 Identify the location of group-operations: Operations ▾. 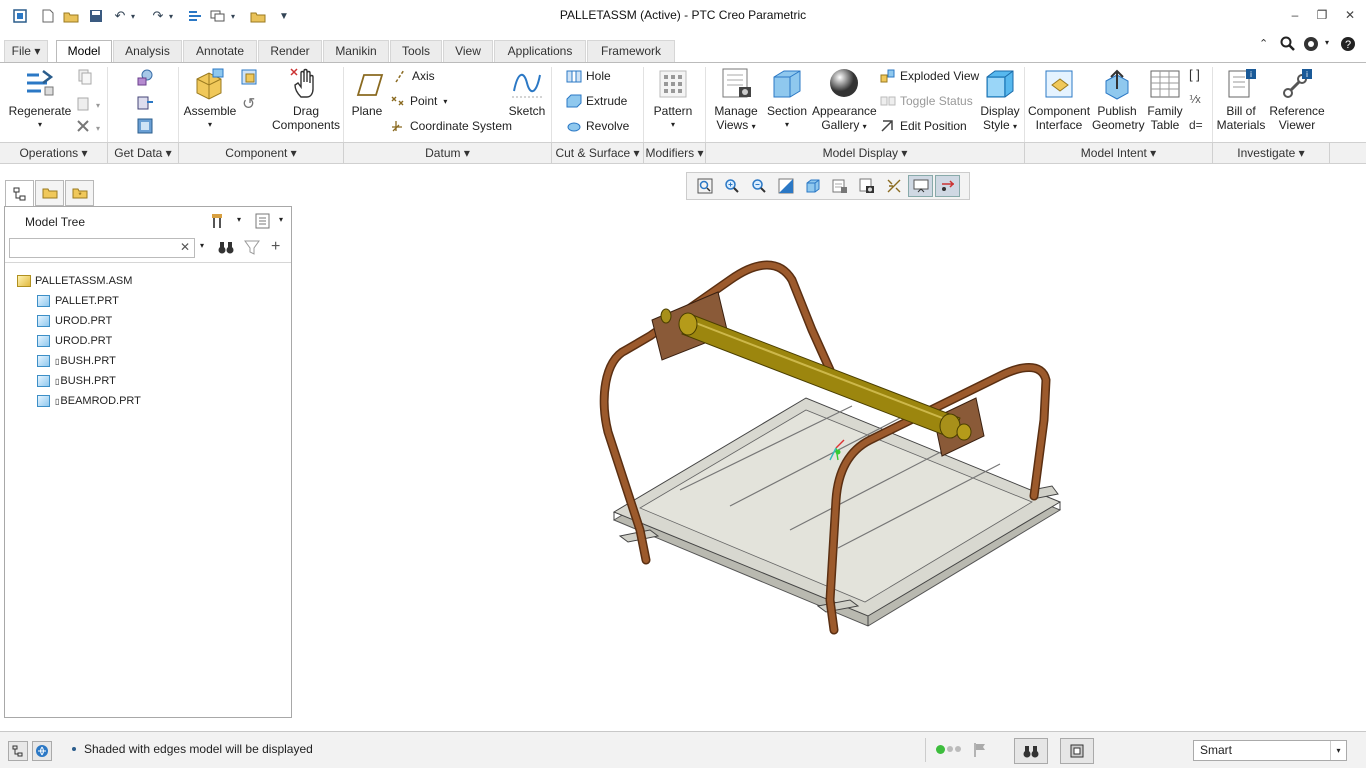
(54, 153).